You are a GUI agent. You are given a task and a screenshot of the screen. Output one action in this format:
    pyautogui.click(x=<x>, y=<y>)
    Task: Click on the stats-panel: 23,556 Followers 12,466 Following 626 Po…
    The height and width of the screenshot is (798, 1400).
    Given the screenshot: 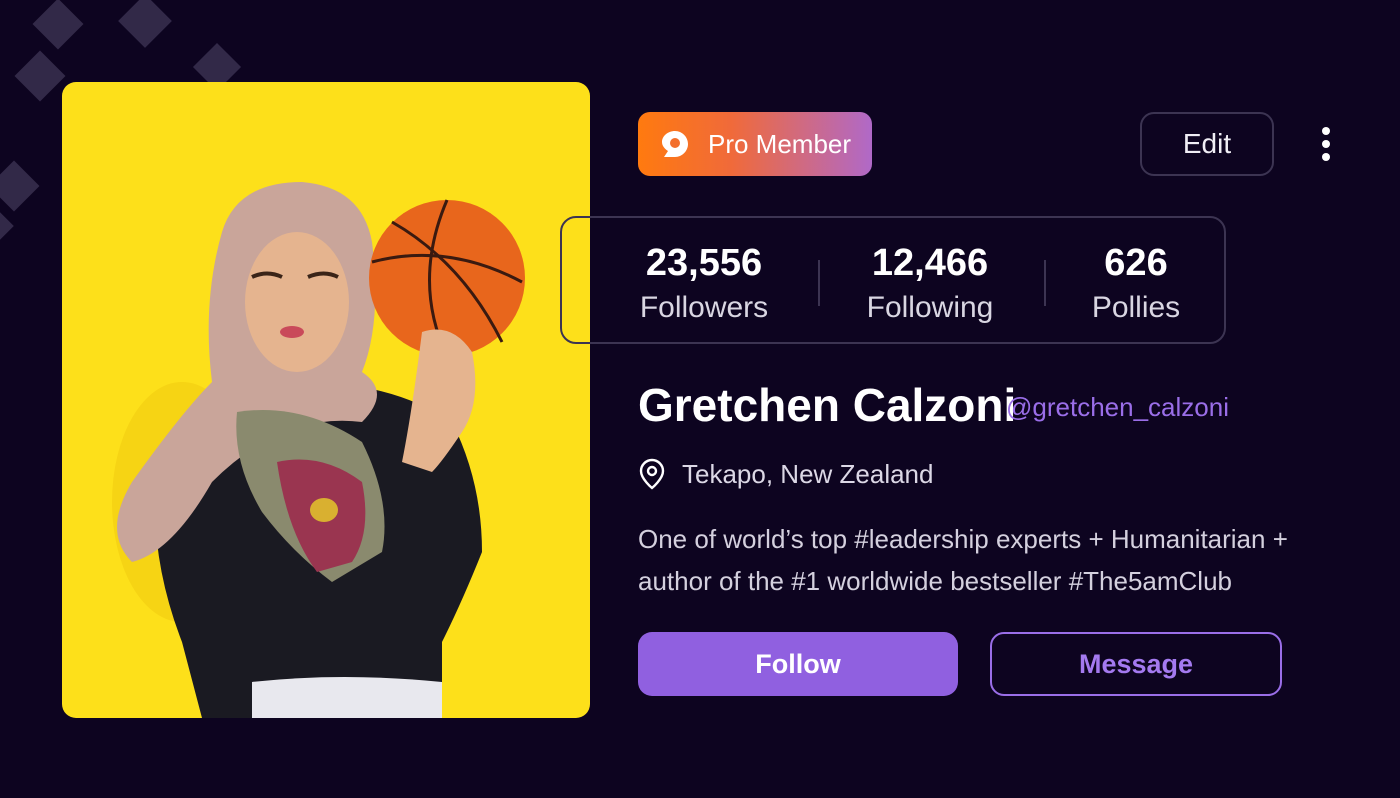 What is the action you would take?
    pyautogui.click(x=893, y=280)
    